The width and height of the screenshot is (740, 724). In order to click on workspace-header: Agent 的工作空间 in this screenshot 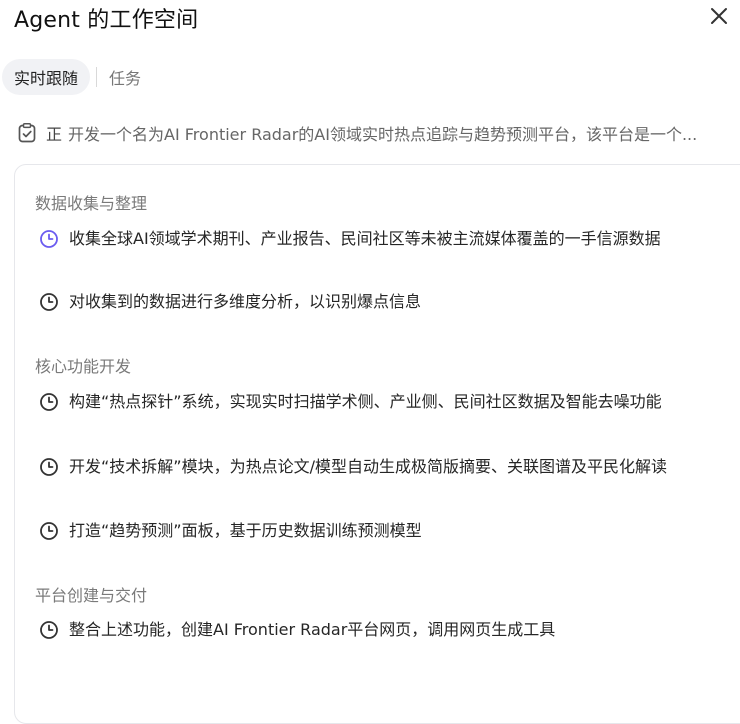, I will do `click(370, 20)`.